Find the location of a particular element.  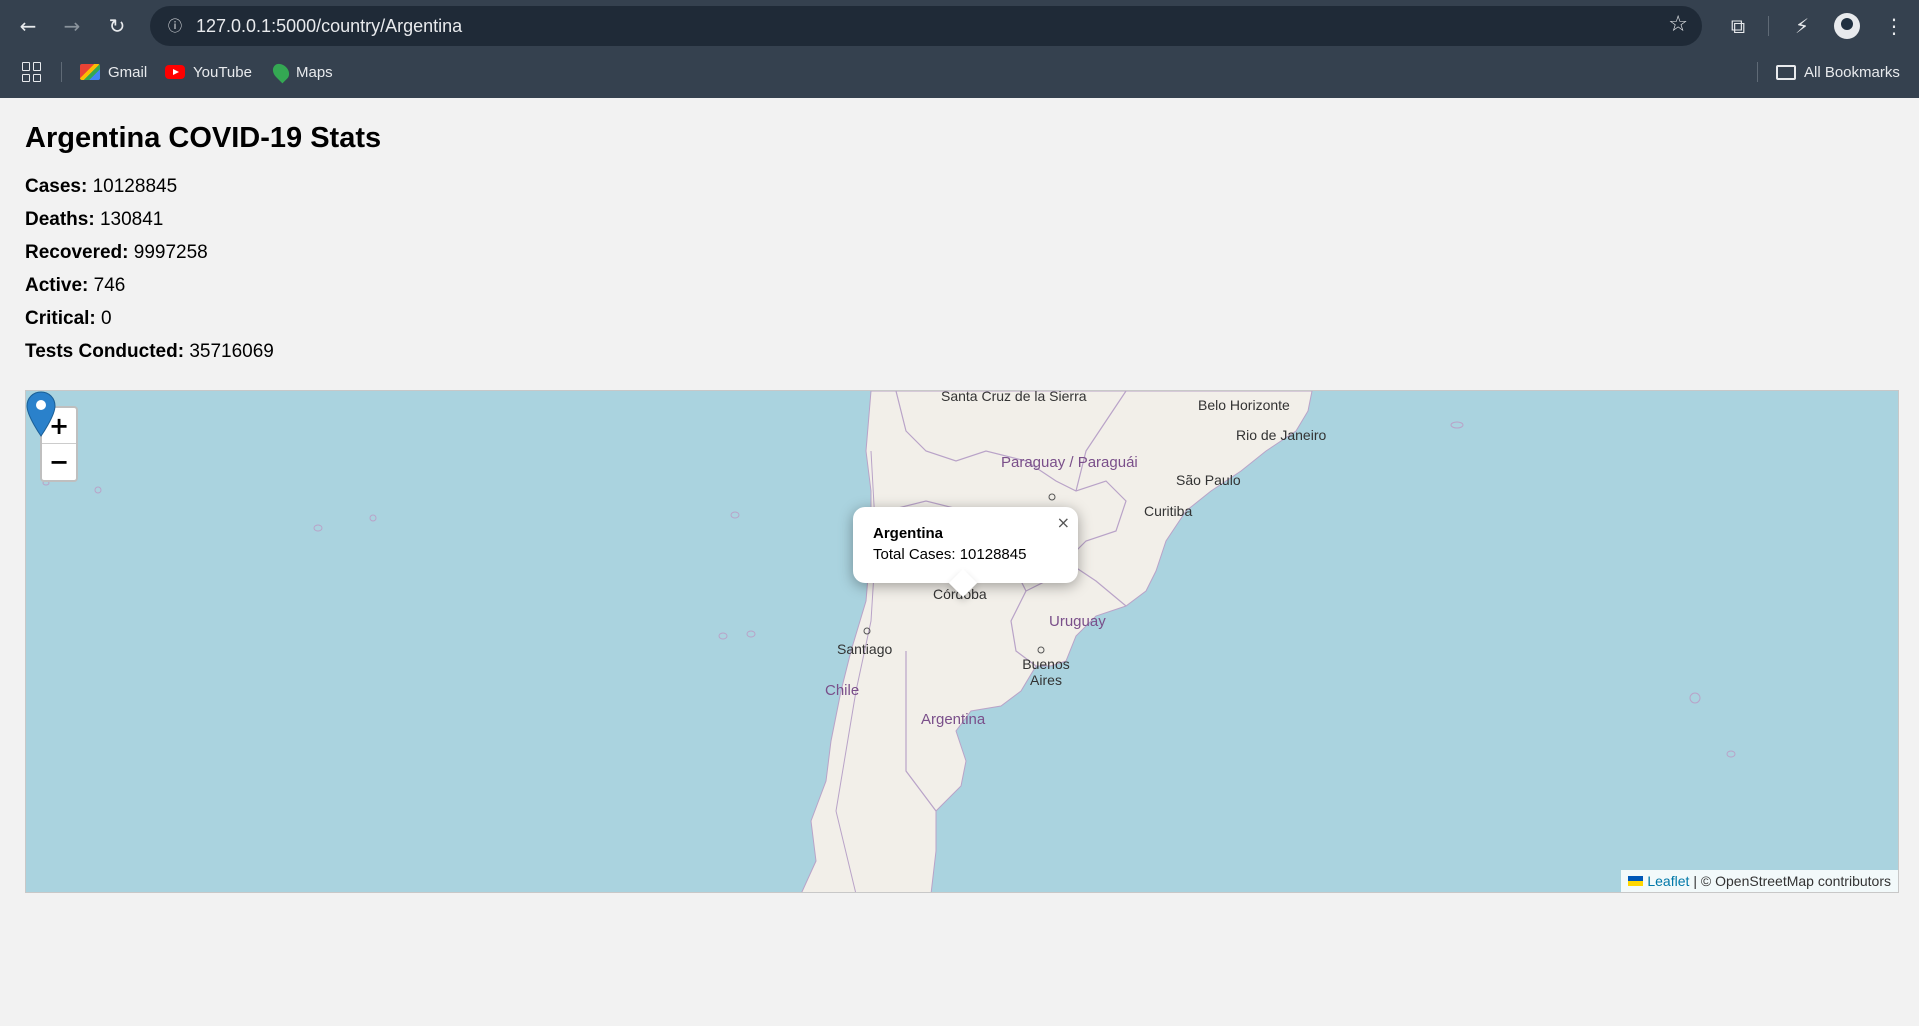

stat-value: 35716069 is located at coordinates (231, 351).